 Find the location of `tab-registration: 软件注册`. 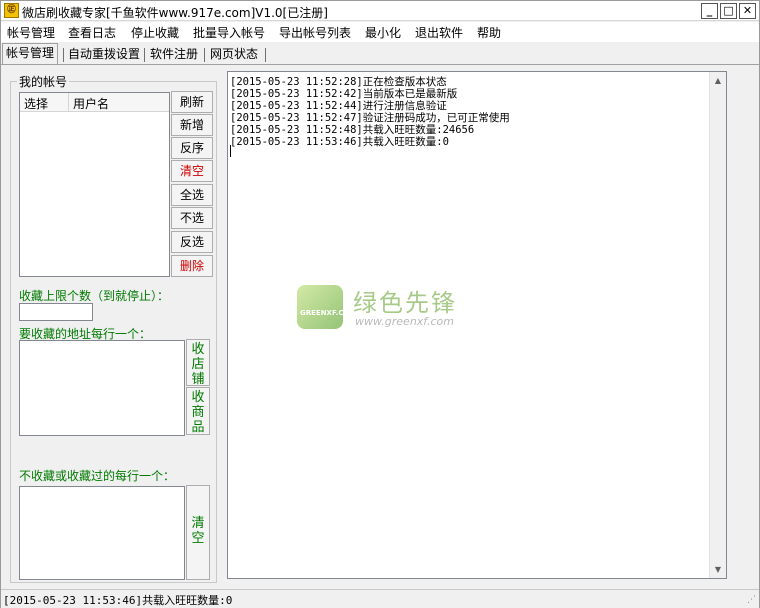

tab-registration: 软件注册 is located at coordinates (174, 55).